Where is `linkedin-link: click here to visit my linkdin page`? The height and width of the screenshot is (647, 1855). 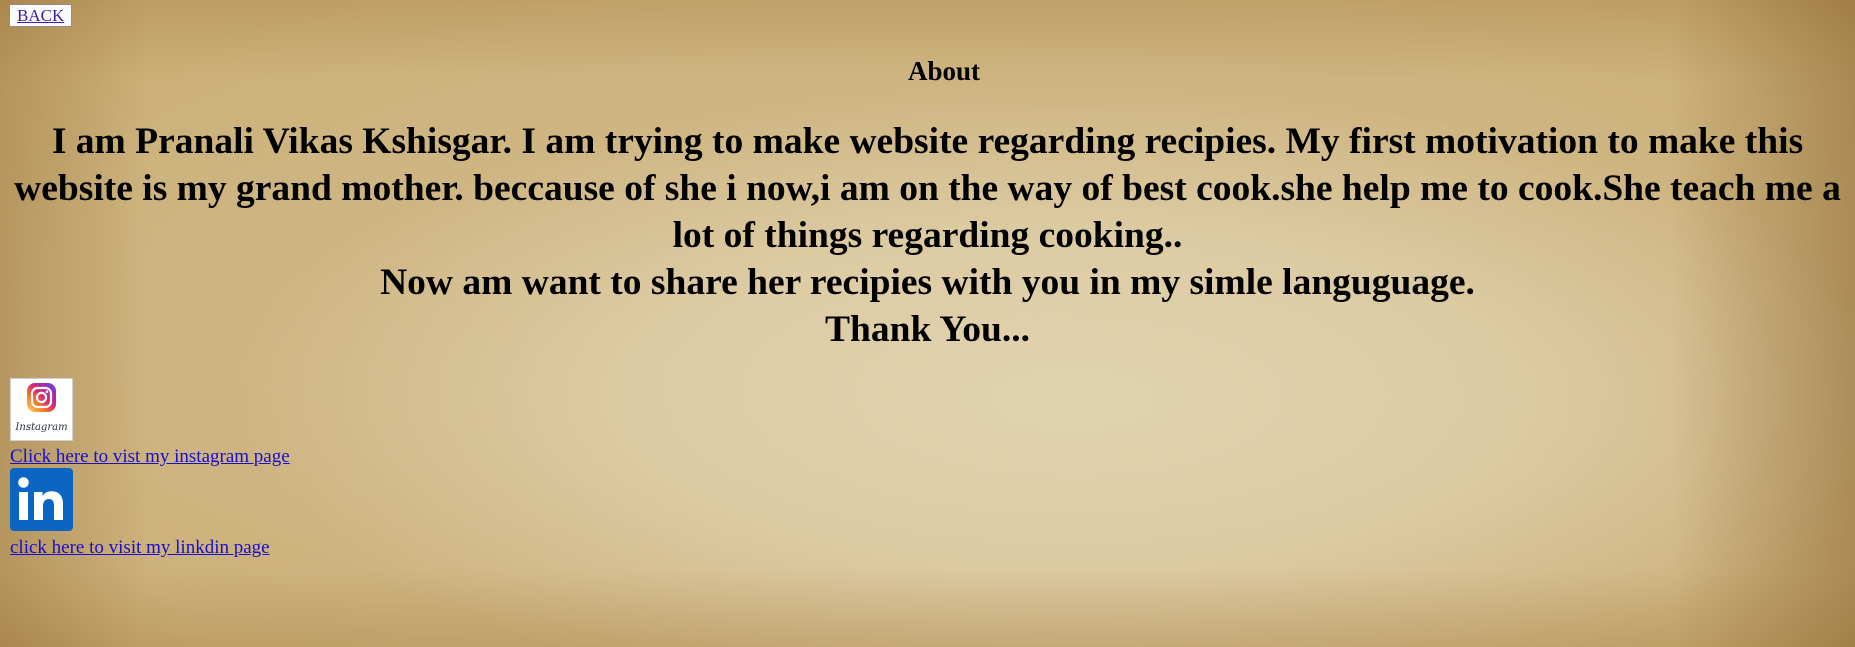
linkedin-link: click here to visit my linkdin page is located at coordinates (140, 548).